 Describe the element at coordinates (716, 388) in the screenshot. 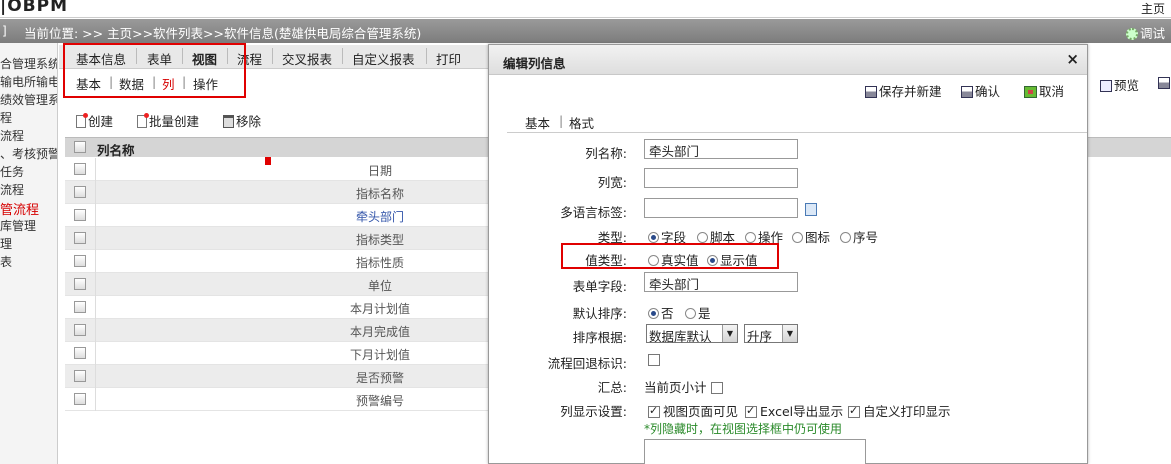

I see `summary-checkbox` at that location.